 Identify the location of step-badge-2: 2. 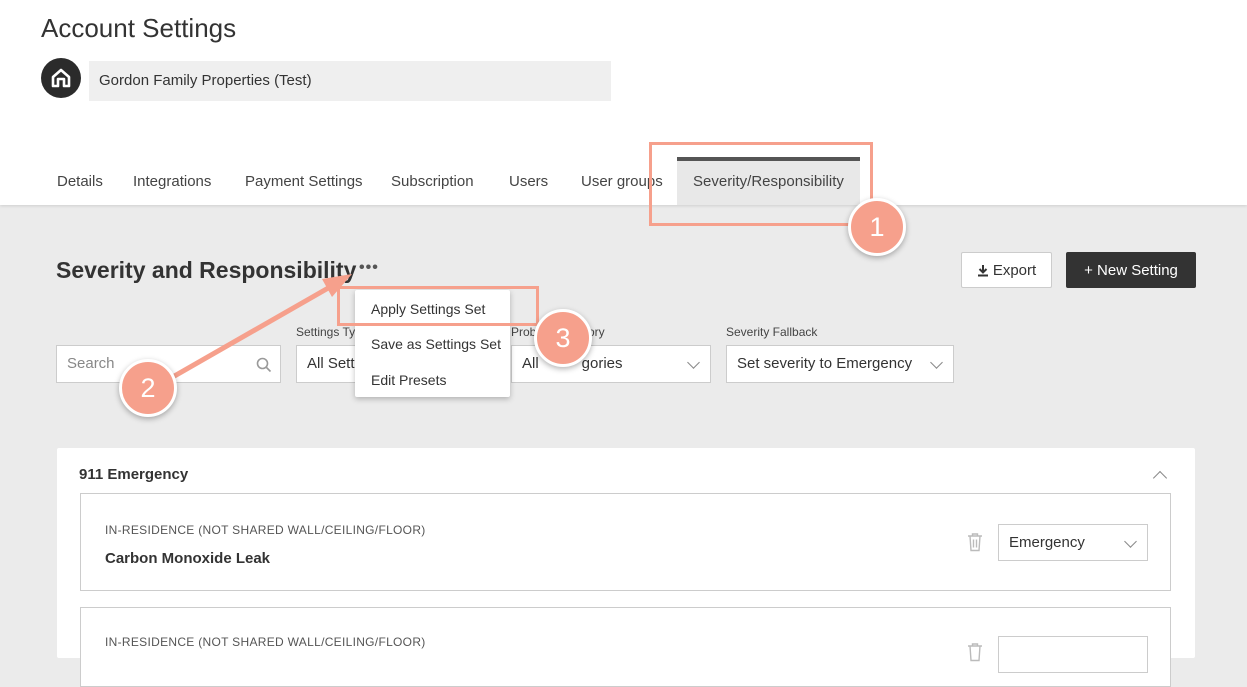
(148, 388).